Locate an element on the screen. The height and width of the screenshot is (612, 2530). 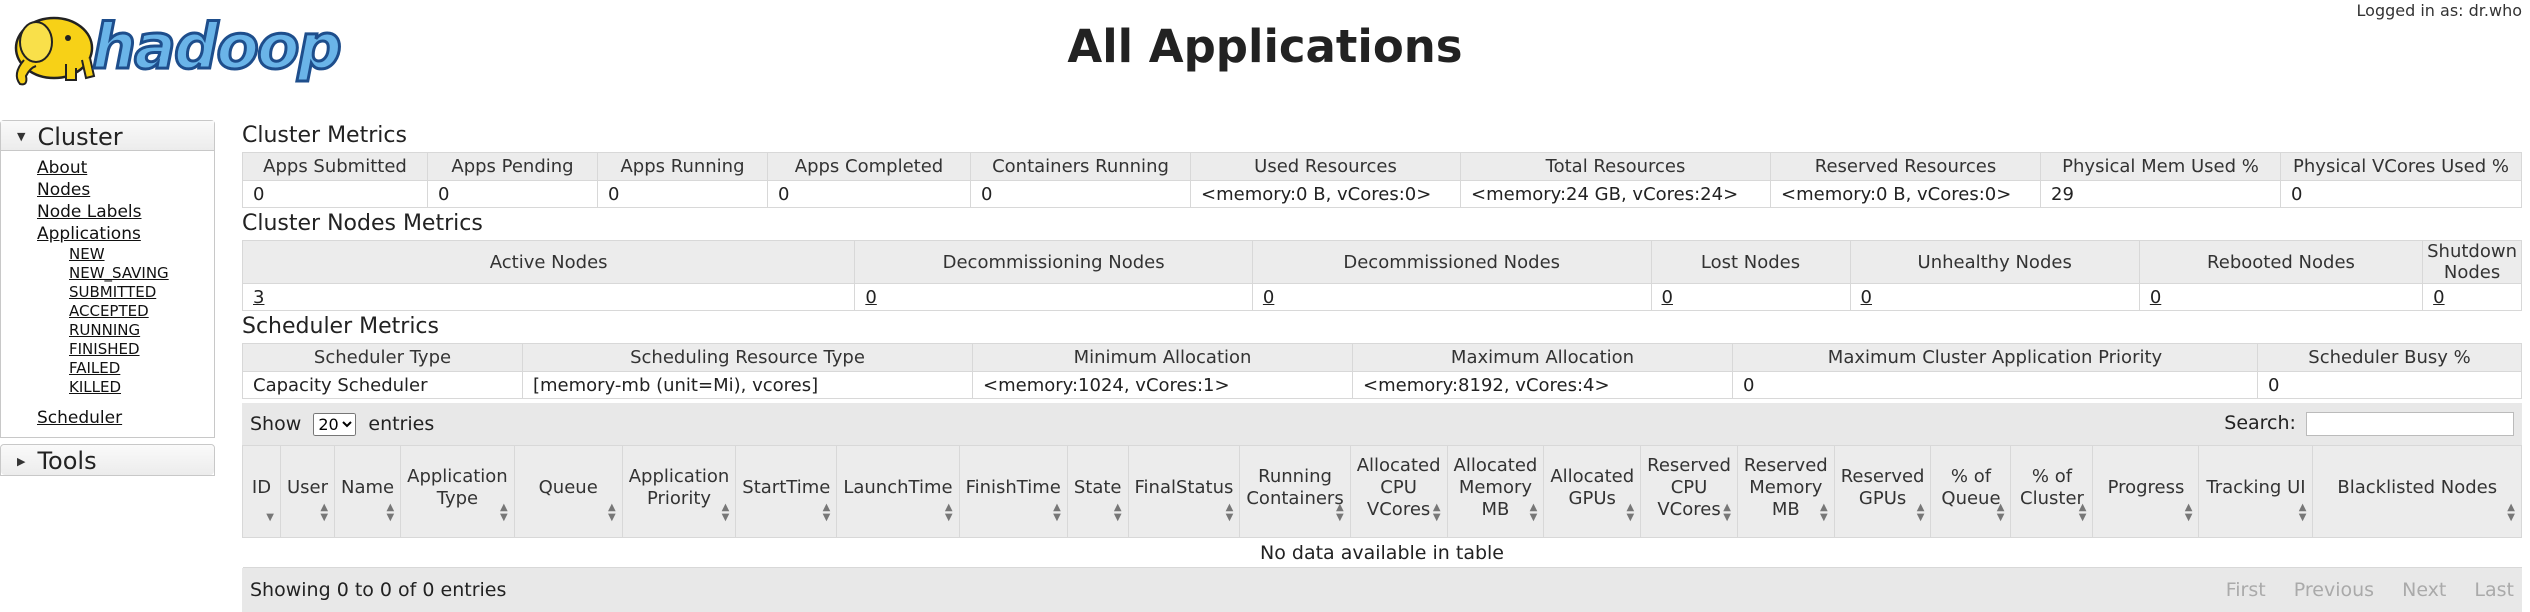
cluster-section-label: Cluster is located at coordinates (80, 136).